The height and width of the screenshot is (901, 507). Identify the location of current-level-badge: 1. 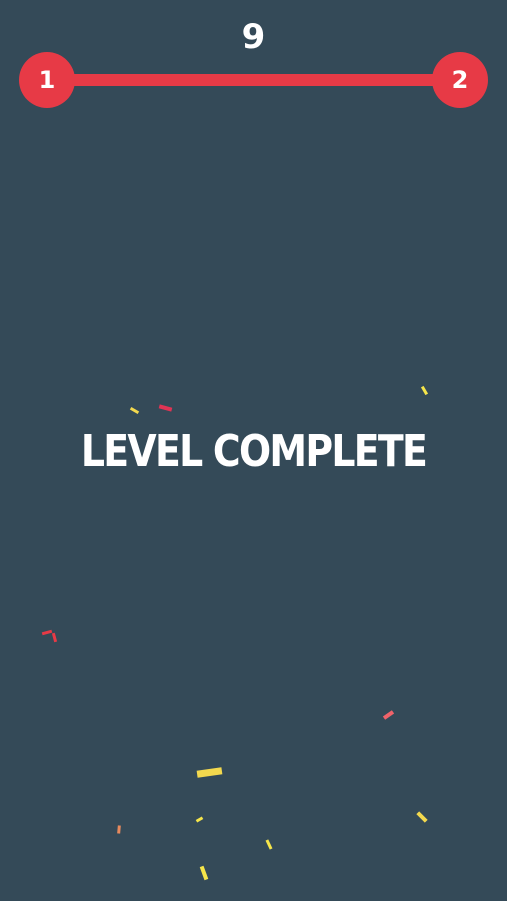
(47, 80).